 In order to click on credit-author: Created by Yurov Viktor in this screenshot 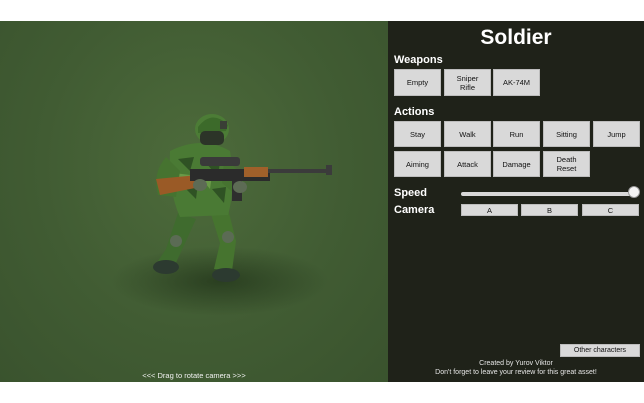, I will do `click(516, 363)`.